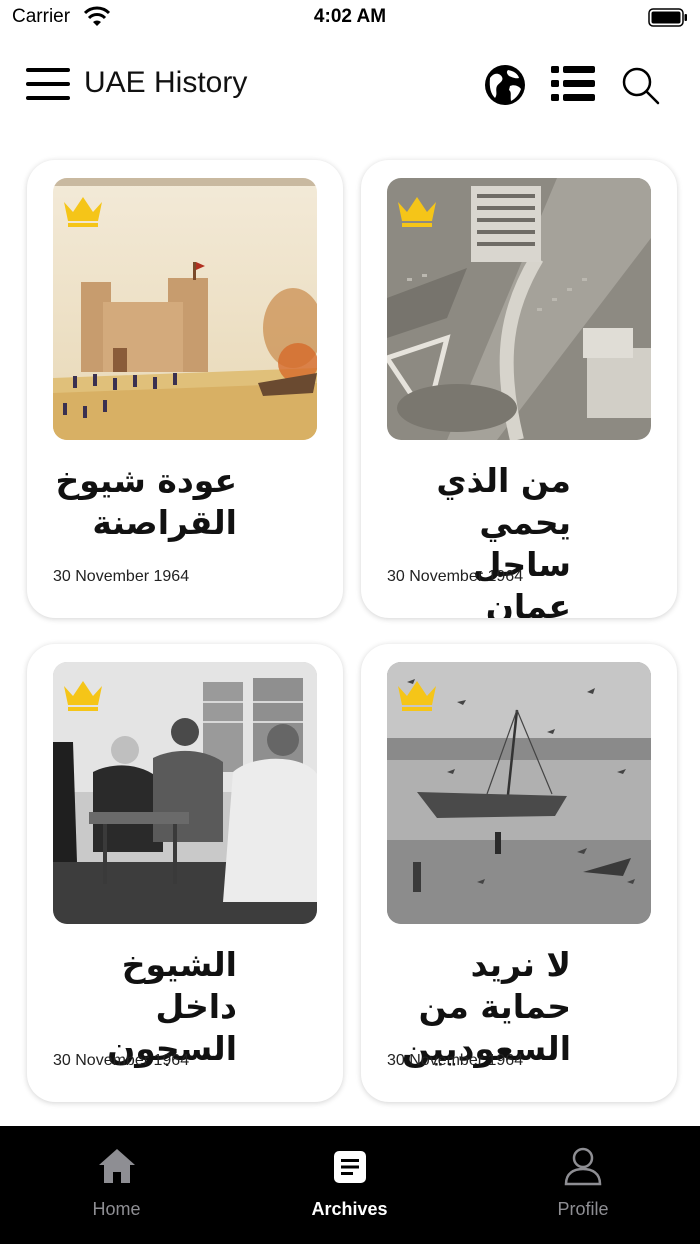  I want to click on tab-home-label: Home, so click(116, 1209).